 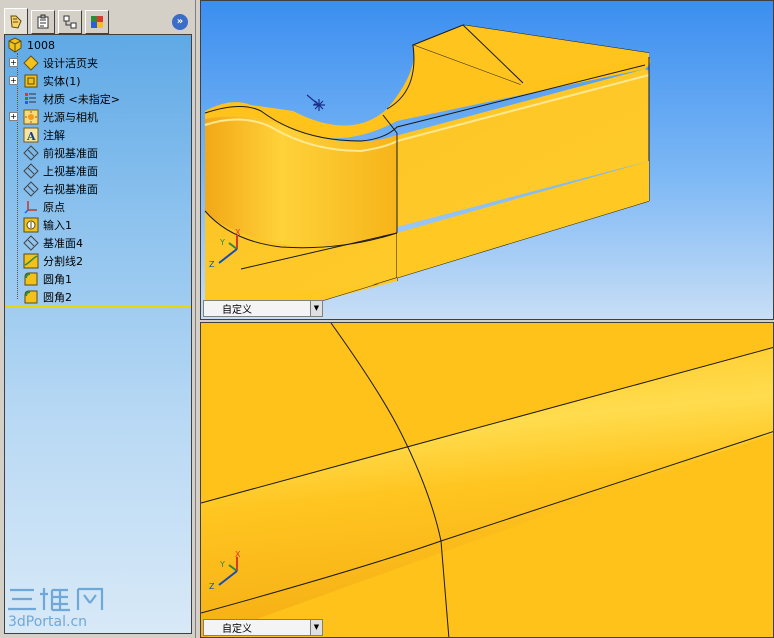 I want to click on tree-item-fillet2: 圆角2, so click(x=47, y=297).